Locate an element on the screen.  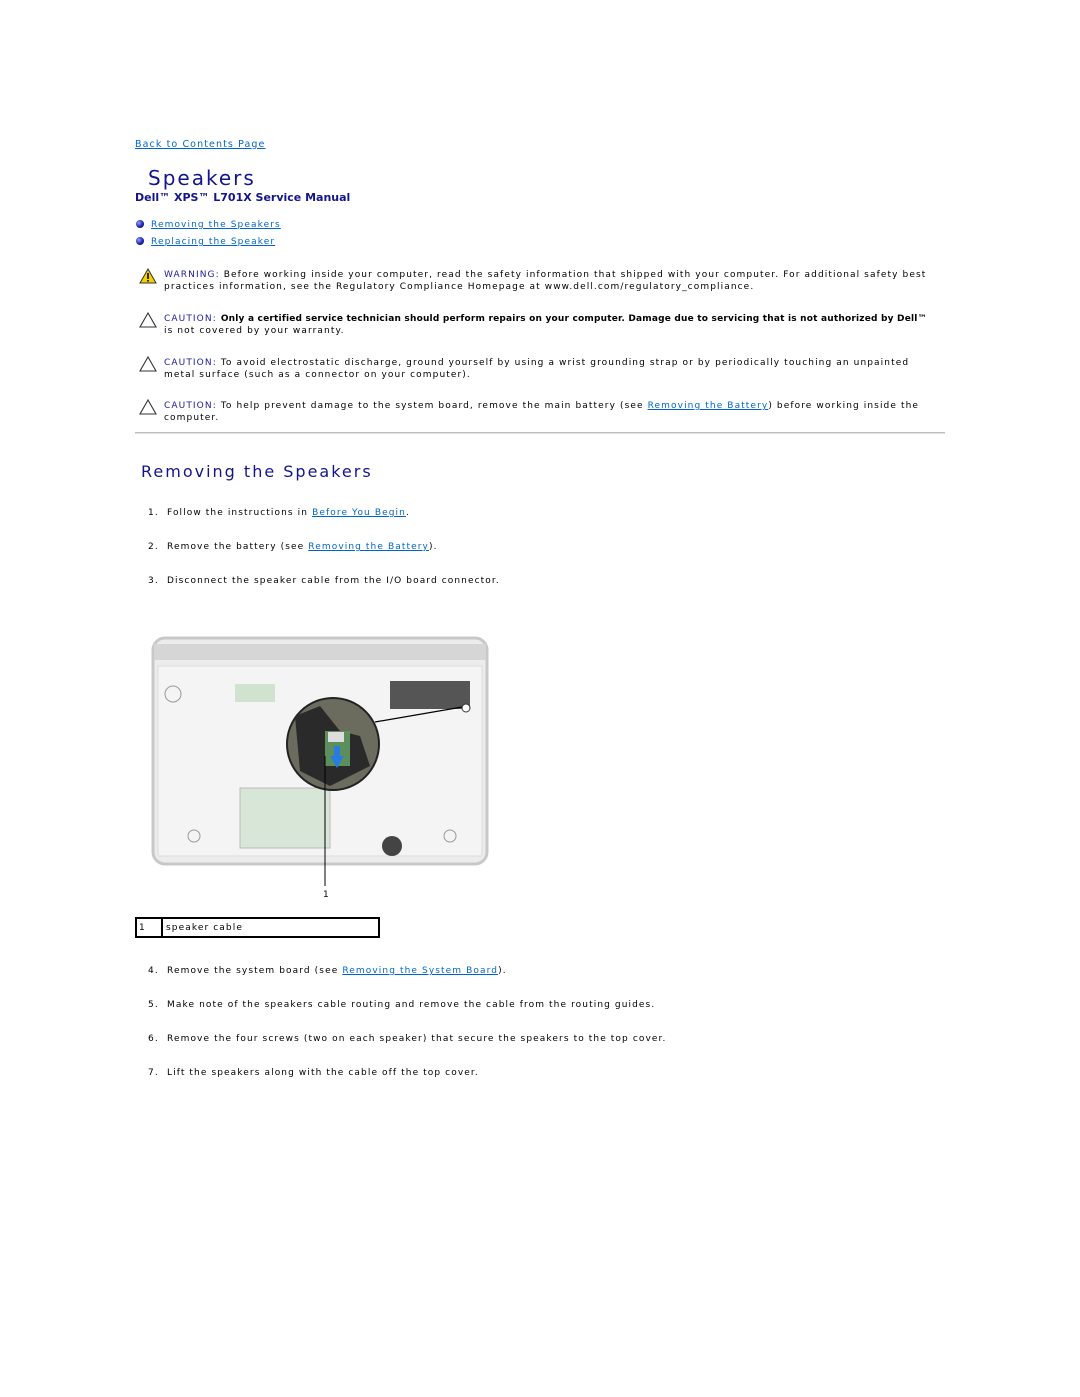
toc-link-removing: Removing the Speakers is located at coordinates (216, 225).